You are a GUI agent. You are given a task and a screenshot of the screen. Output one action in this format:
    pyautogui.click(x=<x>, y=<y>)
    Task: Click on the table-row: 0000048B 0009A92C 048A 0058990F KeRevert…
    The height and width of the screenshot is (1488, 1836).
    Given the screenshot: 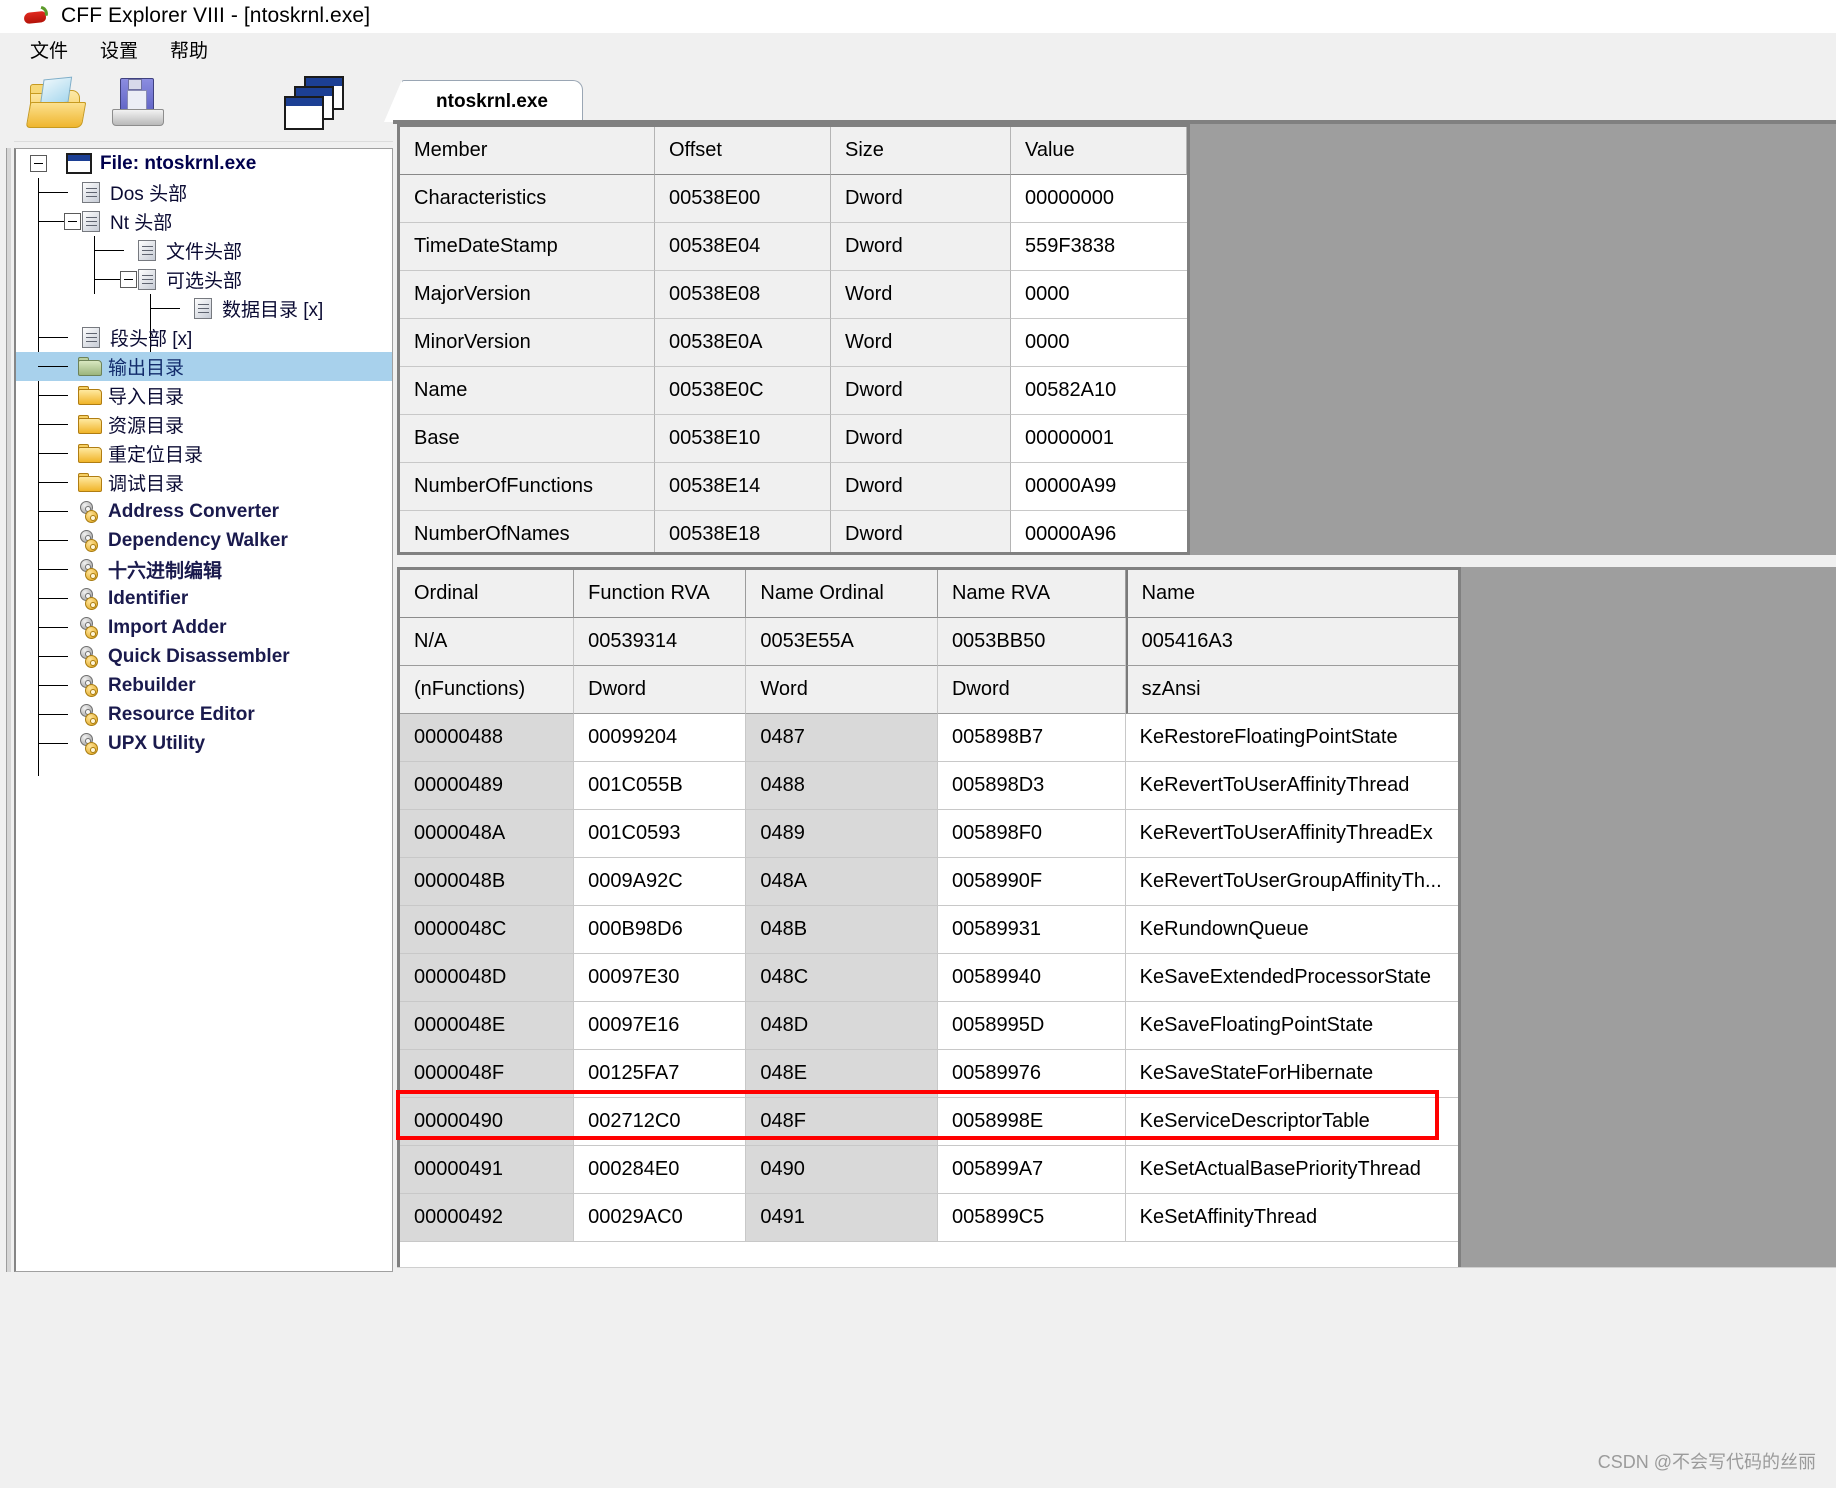 What is the action you would take?
    pyautogui.click(x=929, y=882)
    